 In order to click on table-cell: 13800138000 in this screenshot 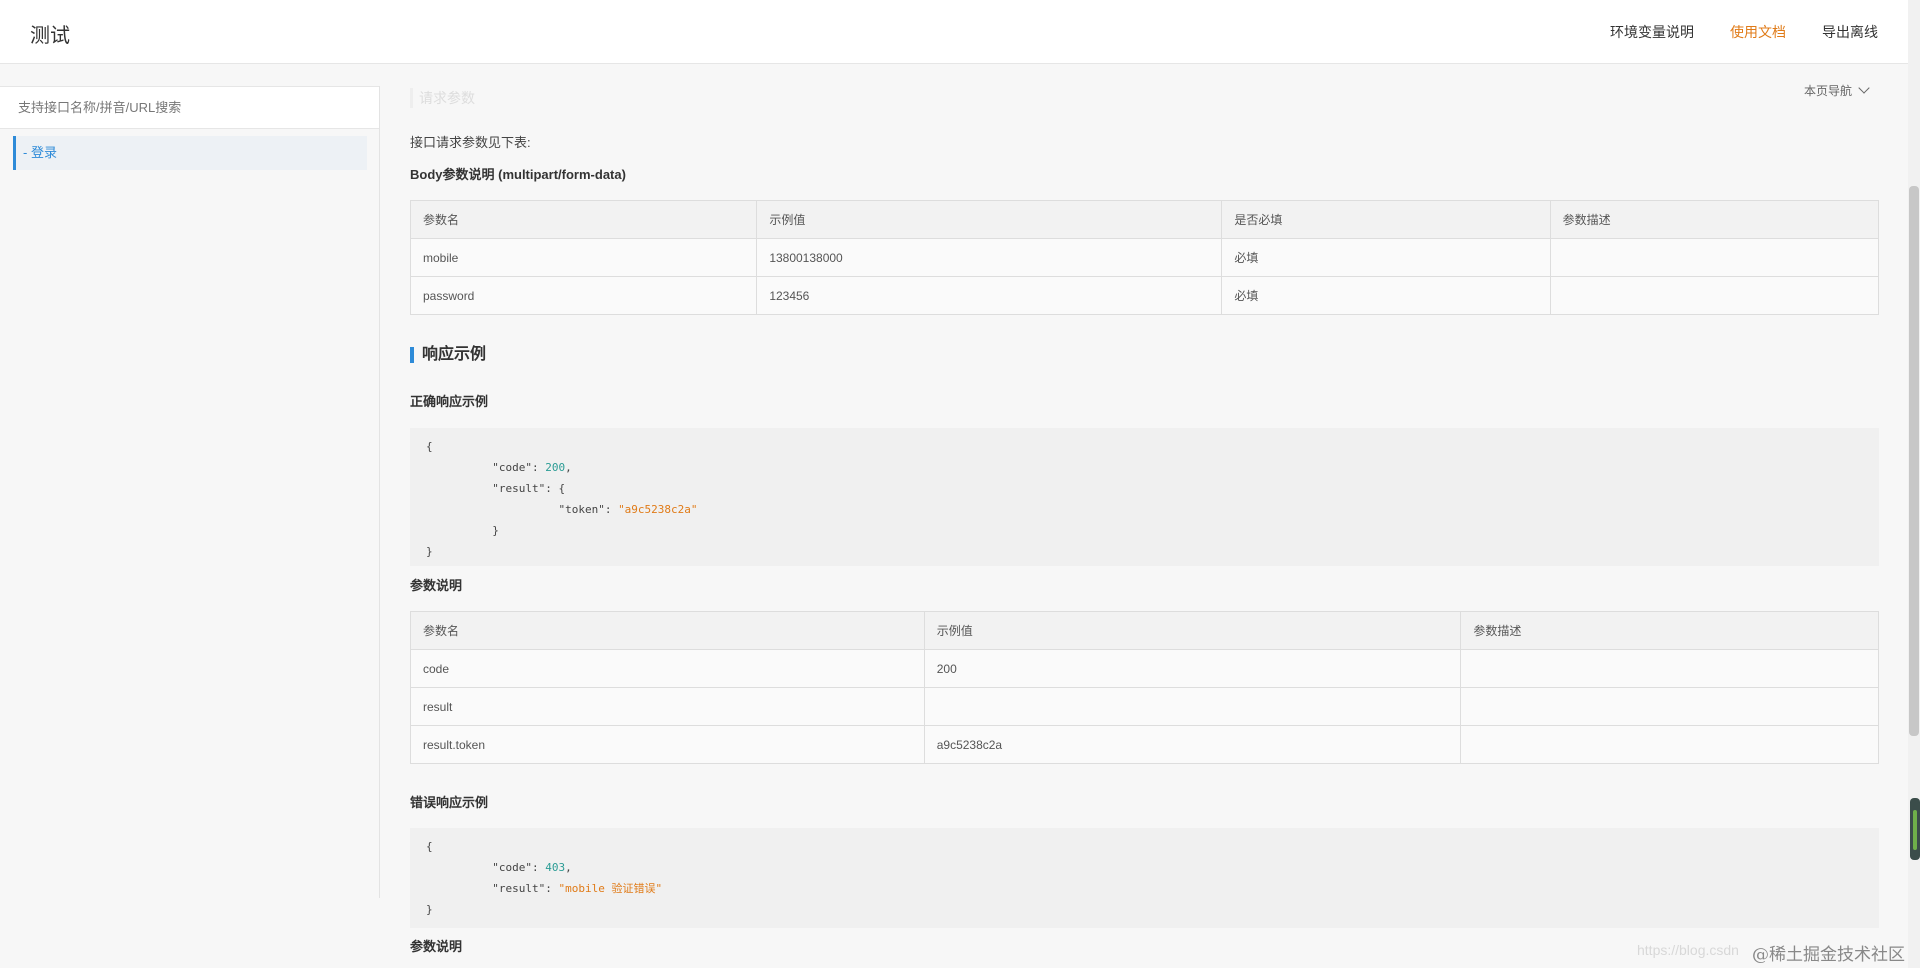, I will do `click(989, 257)`.